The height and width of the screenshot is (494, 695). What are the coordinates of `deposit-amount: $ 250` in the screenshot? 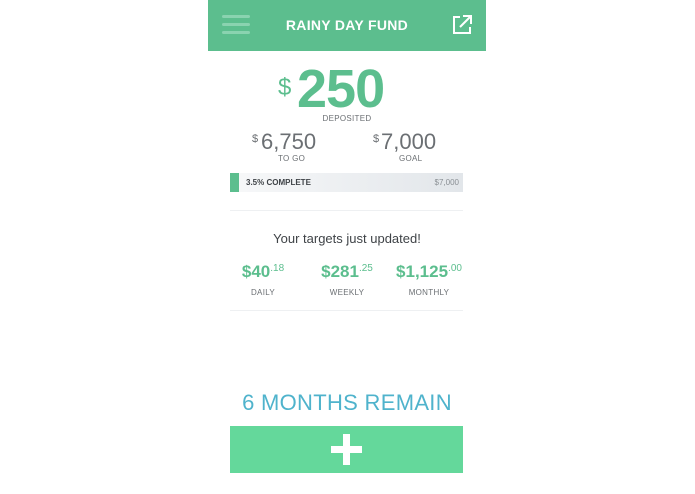 It's located at (347, 89).